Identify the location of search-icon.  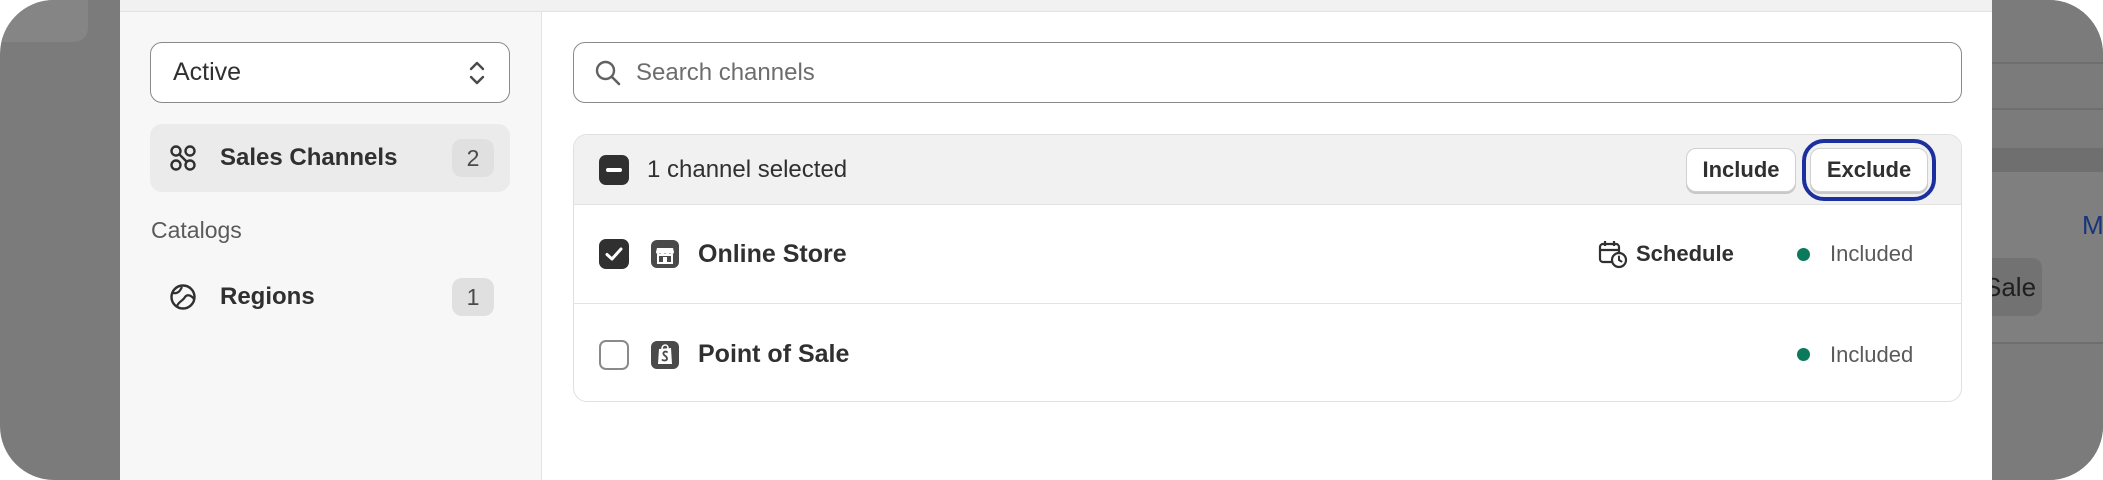
(608, 72).